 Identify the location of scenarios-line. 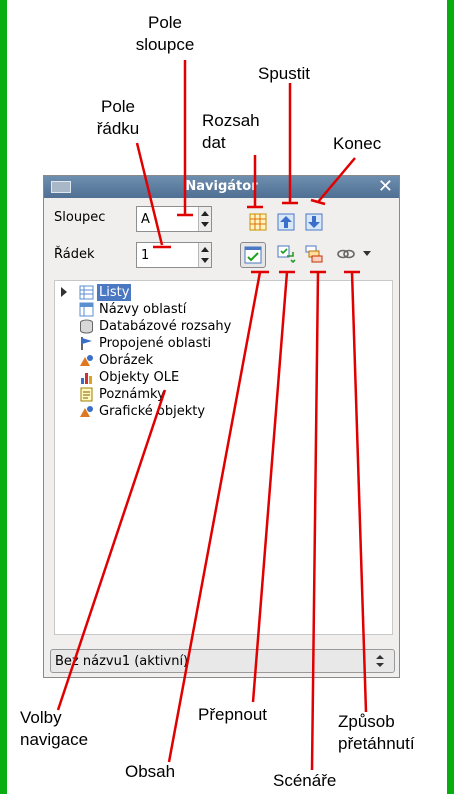
(318, 520).